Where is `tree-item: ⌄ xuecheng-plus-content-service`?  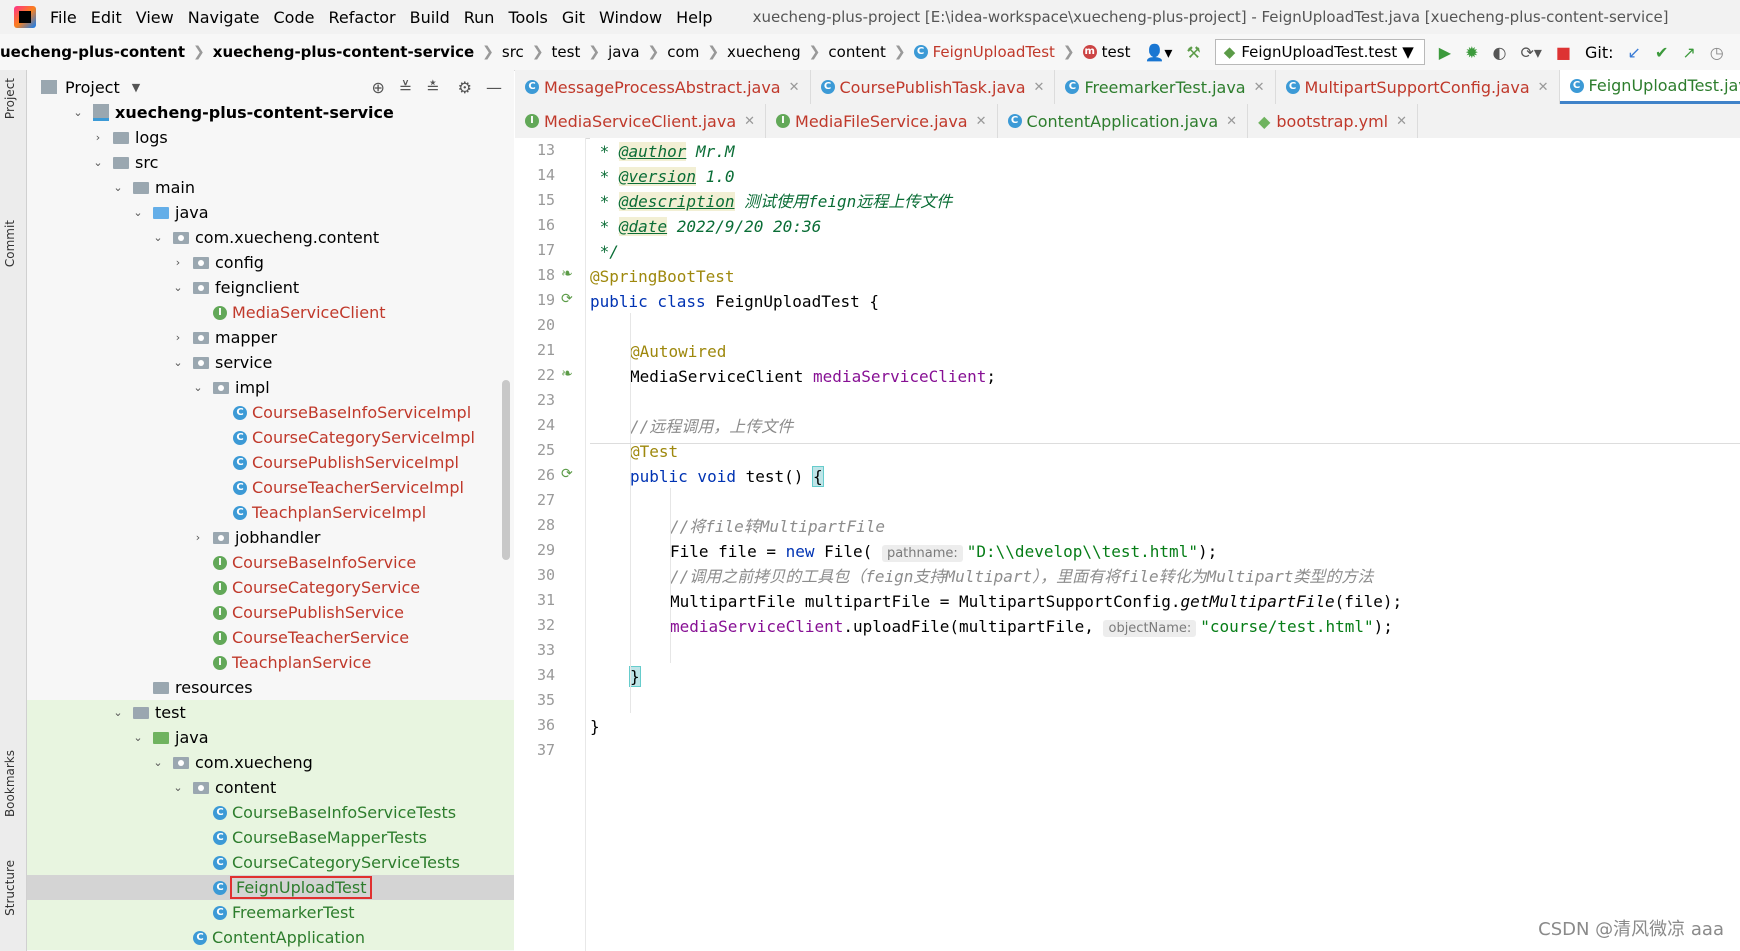
tree-item: ⌄ xuecheng-plus-content-service is located at coordinates (270, 114).